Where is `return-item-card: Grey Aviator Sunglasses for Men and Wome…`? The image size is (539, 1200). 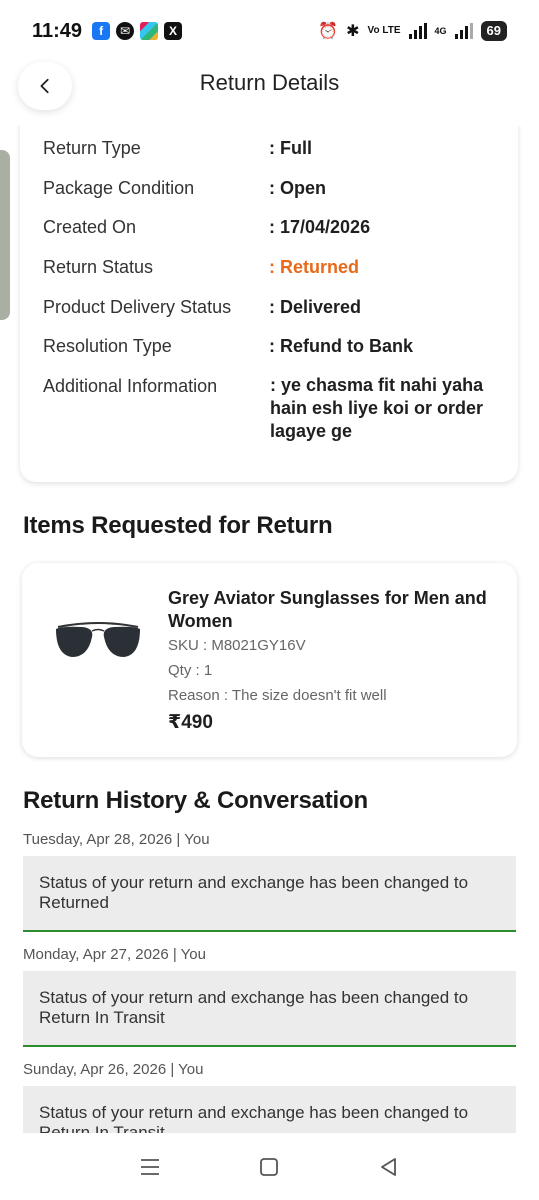
return-item-card: Grey Aviator Sunglasses for Men and Wome… is located at coordinates (269, 660).